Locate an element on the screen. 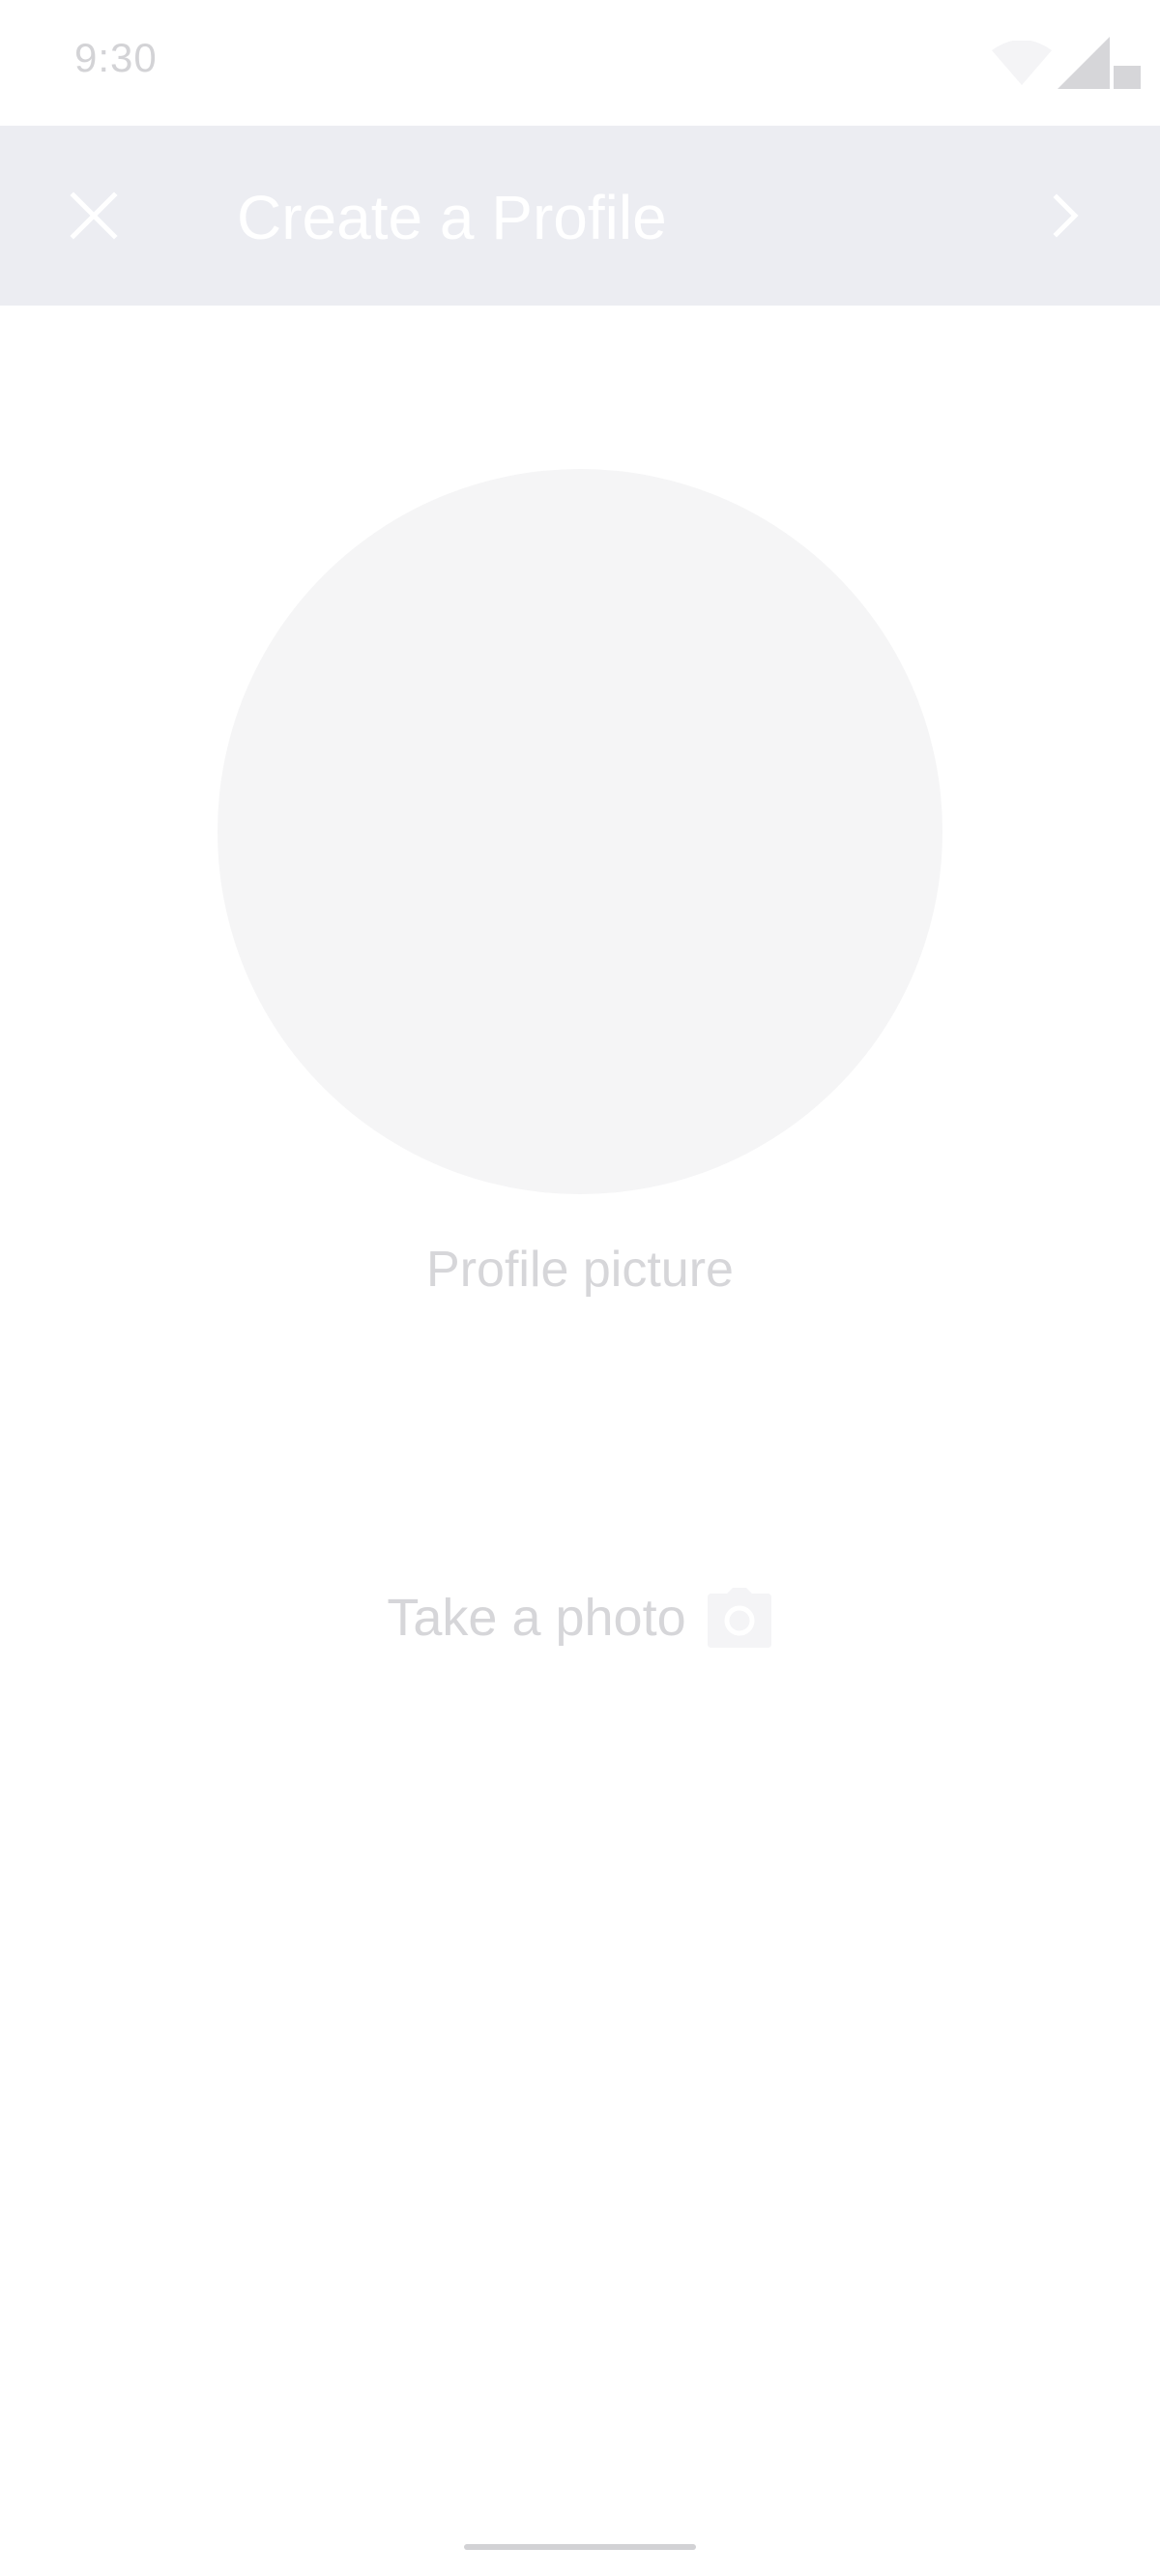 This screenshot has height=2576, width=1160. app-bar: Create a Profile is located at coordinates (580, 216).